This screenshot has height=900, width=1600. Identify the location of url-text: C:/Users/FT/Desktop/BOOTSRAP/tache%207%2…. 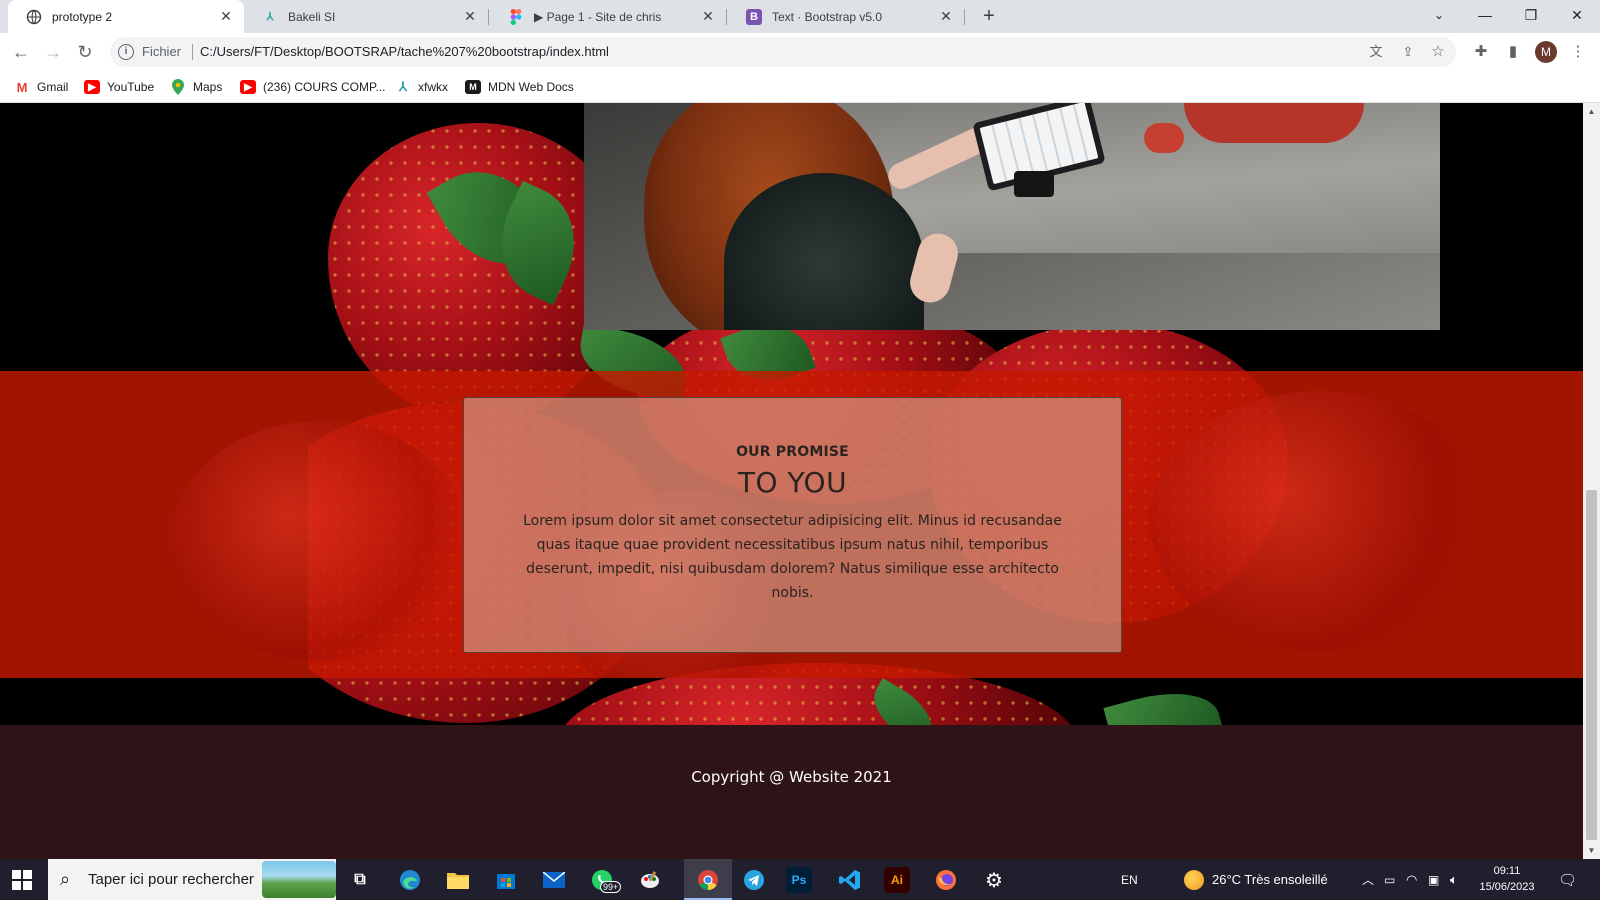
(404, 51).